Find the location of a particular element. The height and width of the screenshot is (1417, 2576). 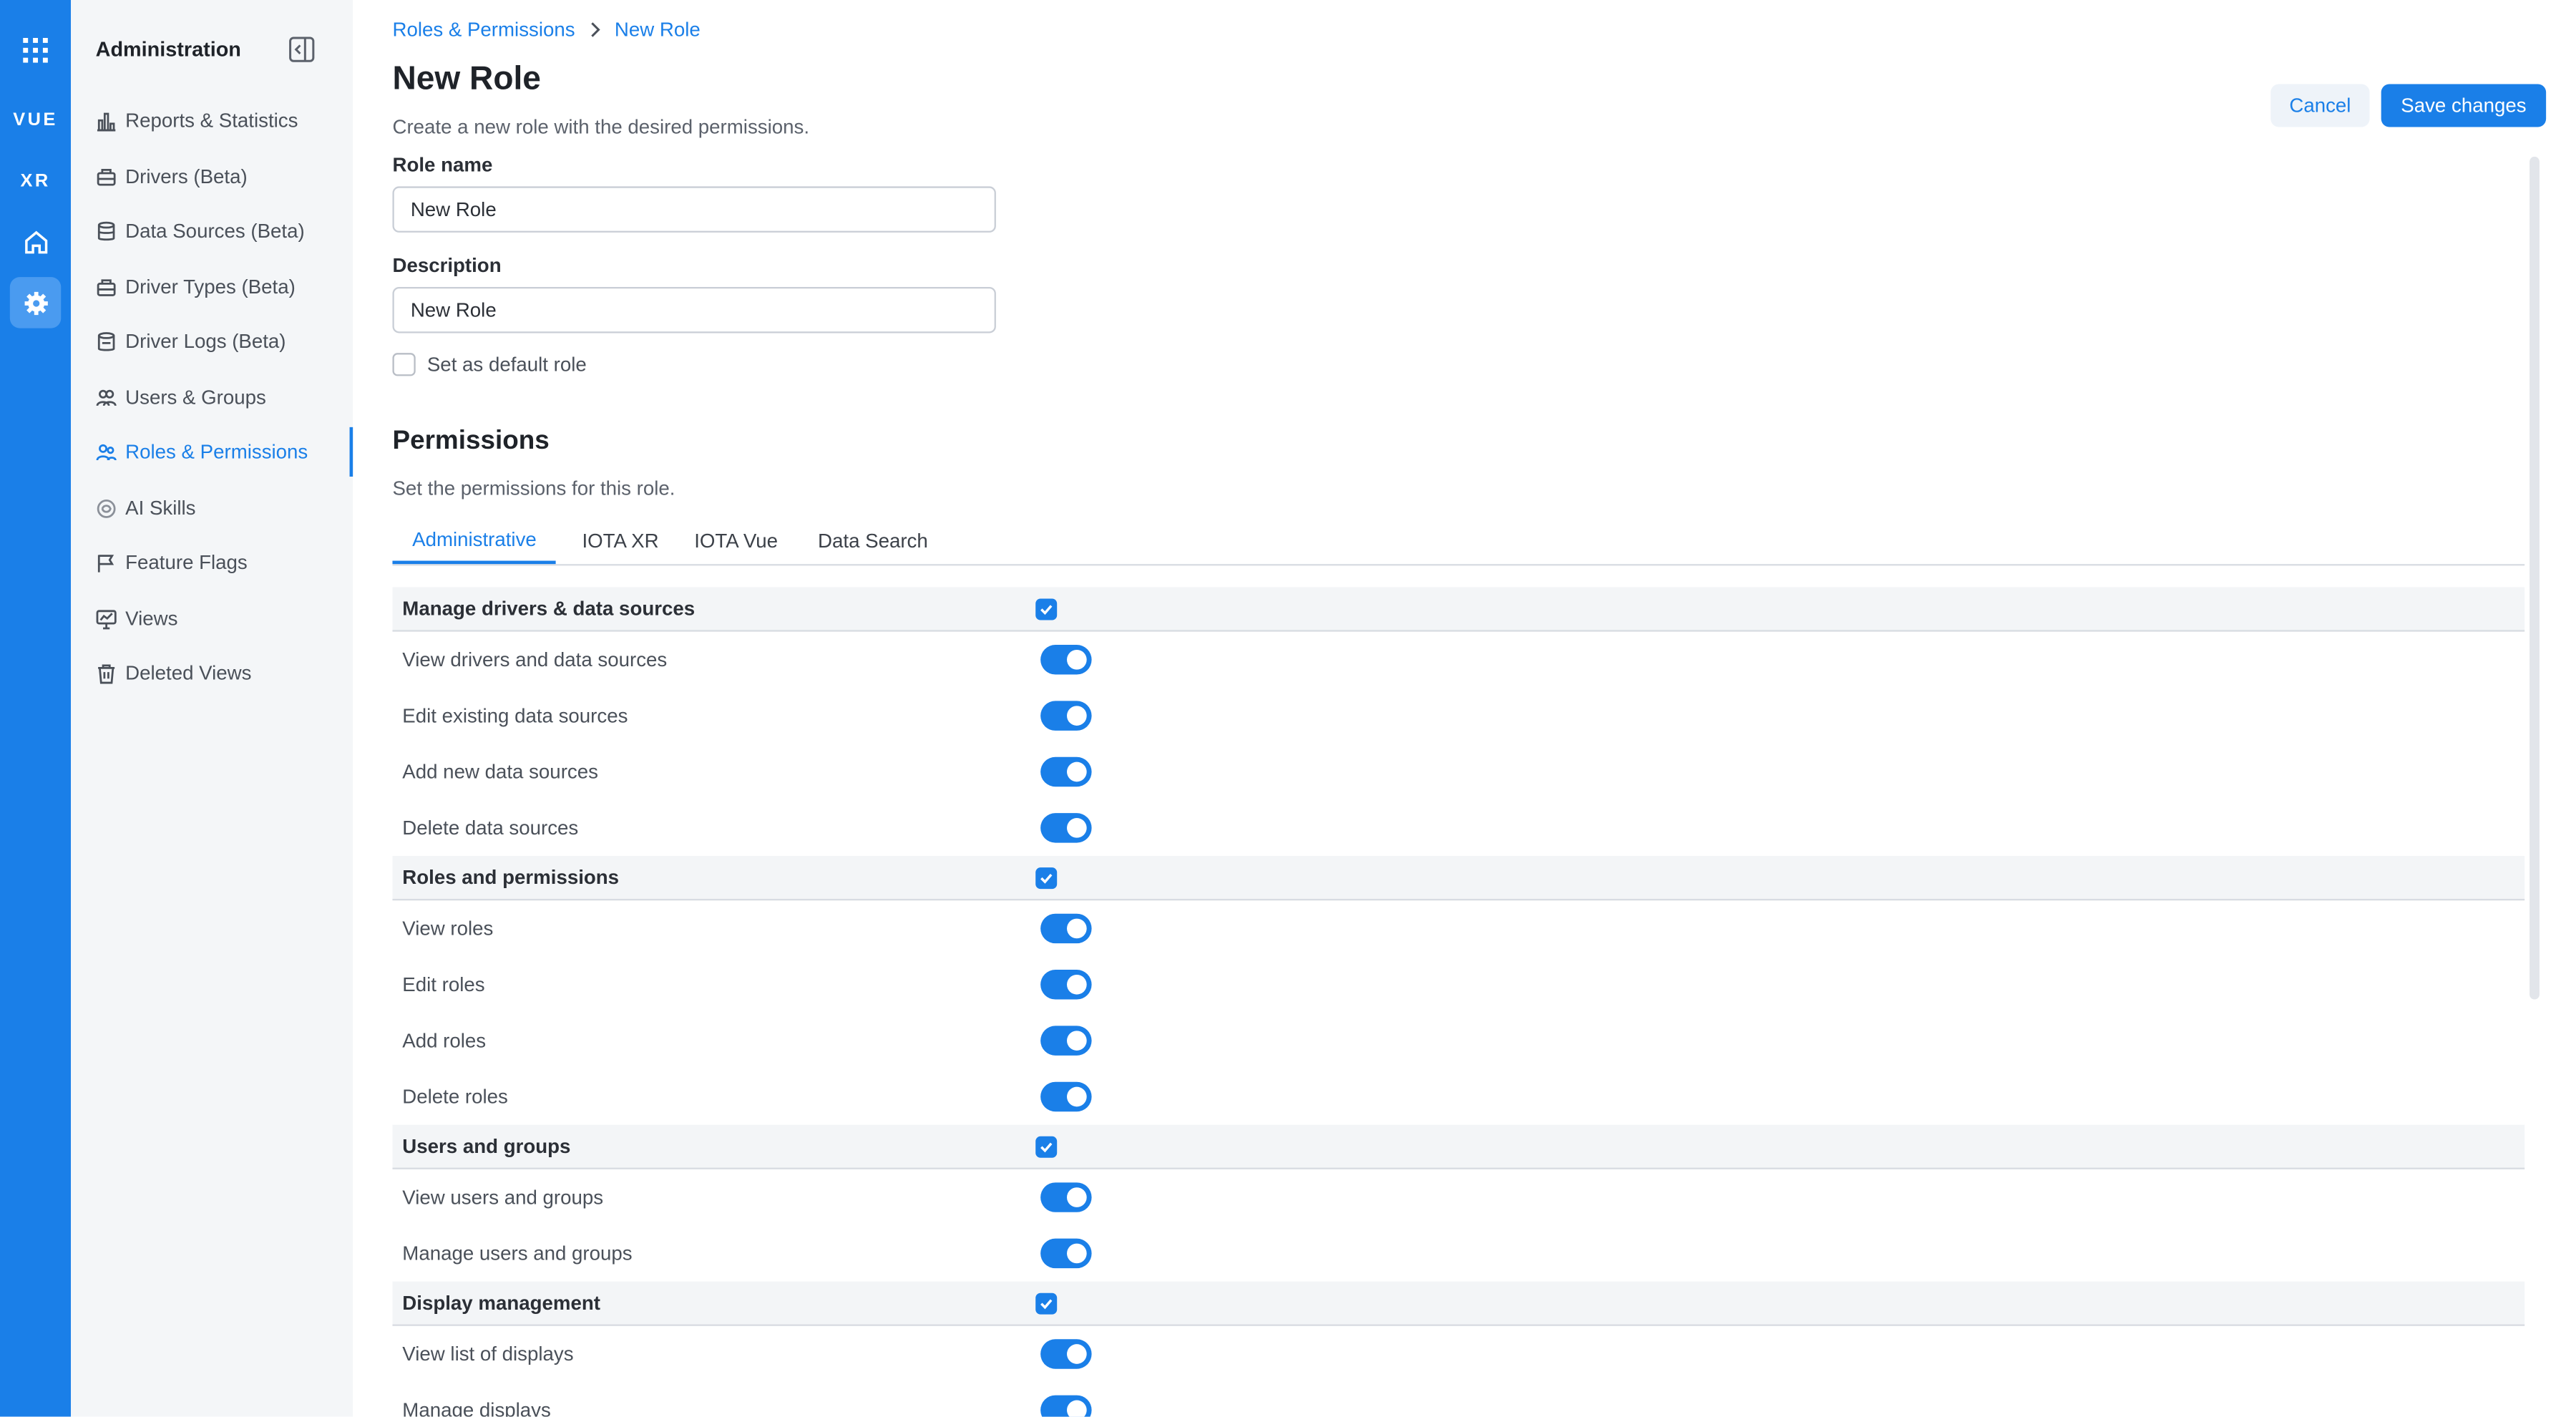

permissions-heading: Permissions is located at coordinates (471, 442).